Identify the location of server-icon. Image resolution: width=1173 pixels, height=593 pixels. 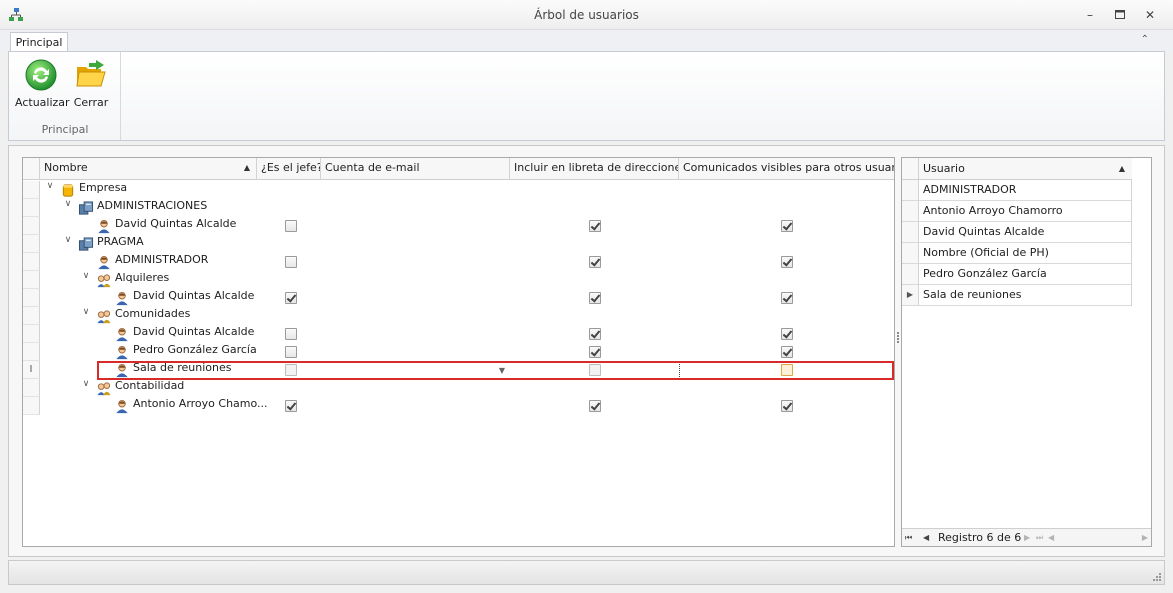
(86, 244).